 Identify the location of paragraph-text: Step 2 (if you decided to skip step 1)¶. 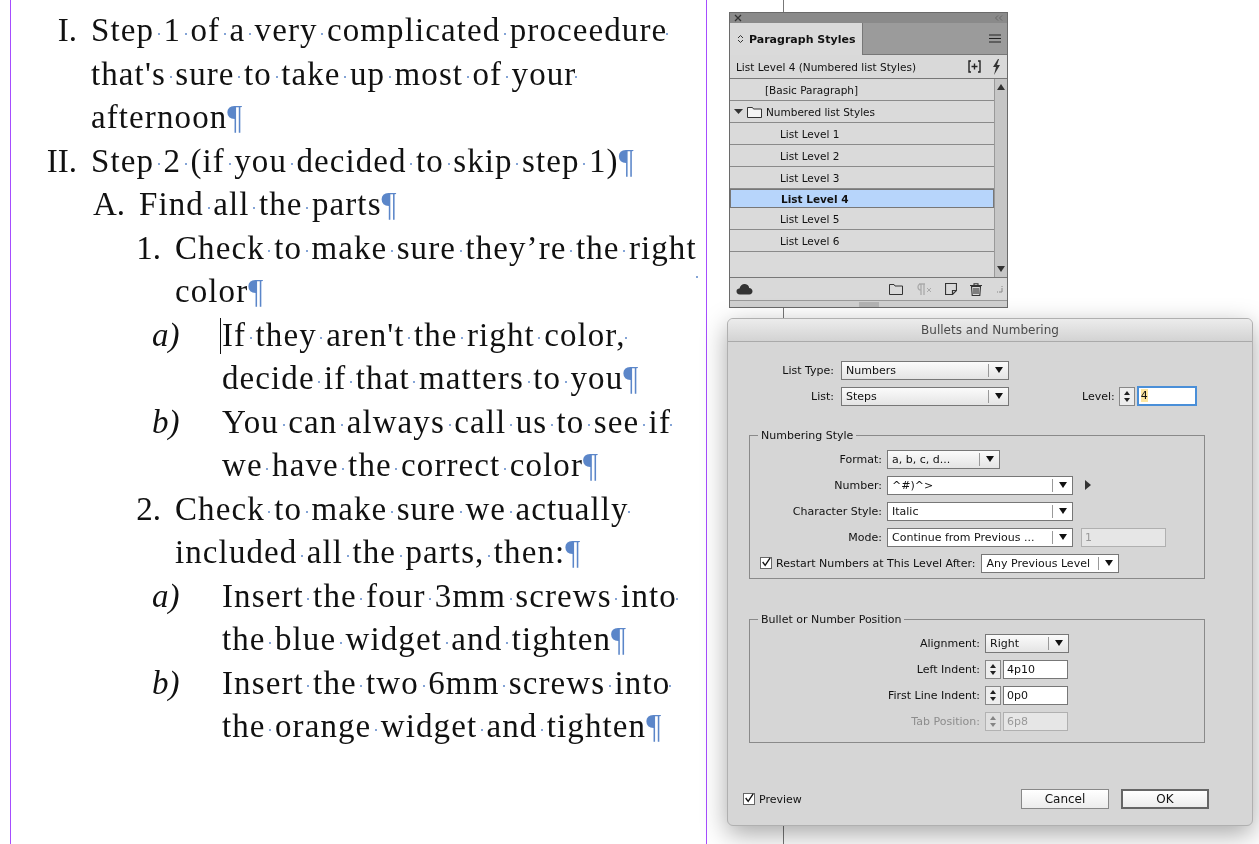
(363, 161).